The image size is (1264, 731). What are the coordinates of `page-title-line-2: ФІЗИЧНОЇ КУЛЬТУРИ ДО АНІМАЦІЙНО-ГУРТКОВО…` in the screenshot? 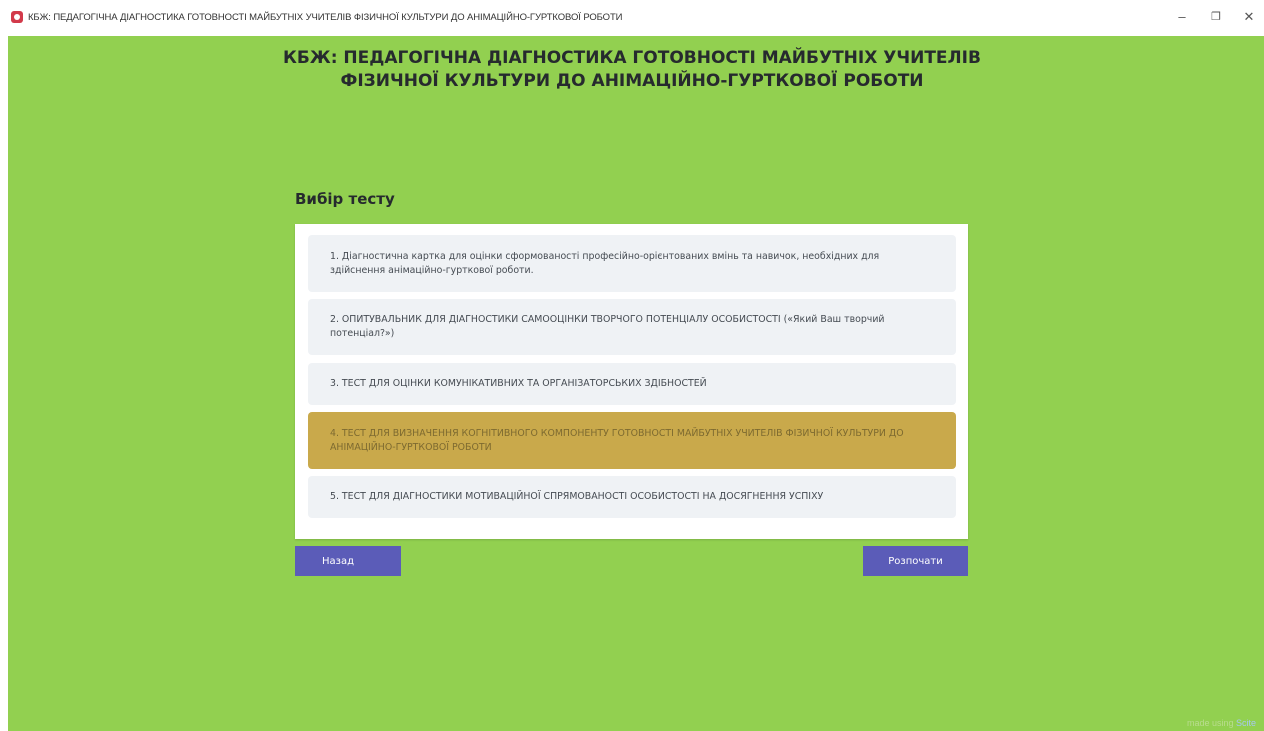 It's located at (632, 81).